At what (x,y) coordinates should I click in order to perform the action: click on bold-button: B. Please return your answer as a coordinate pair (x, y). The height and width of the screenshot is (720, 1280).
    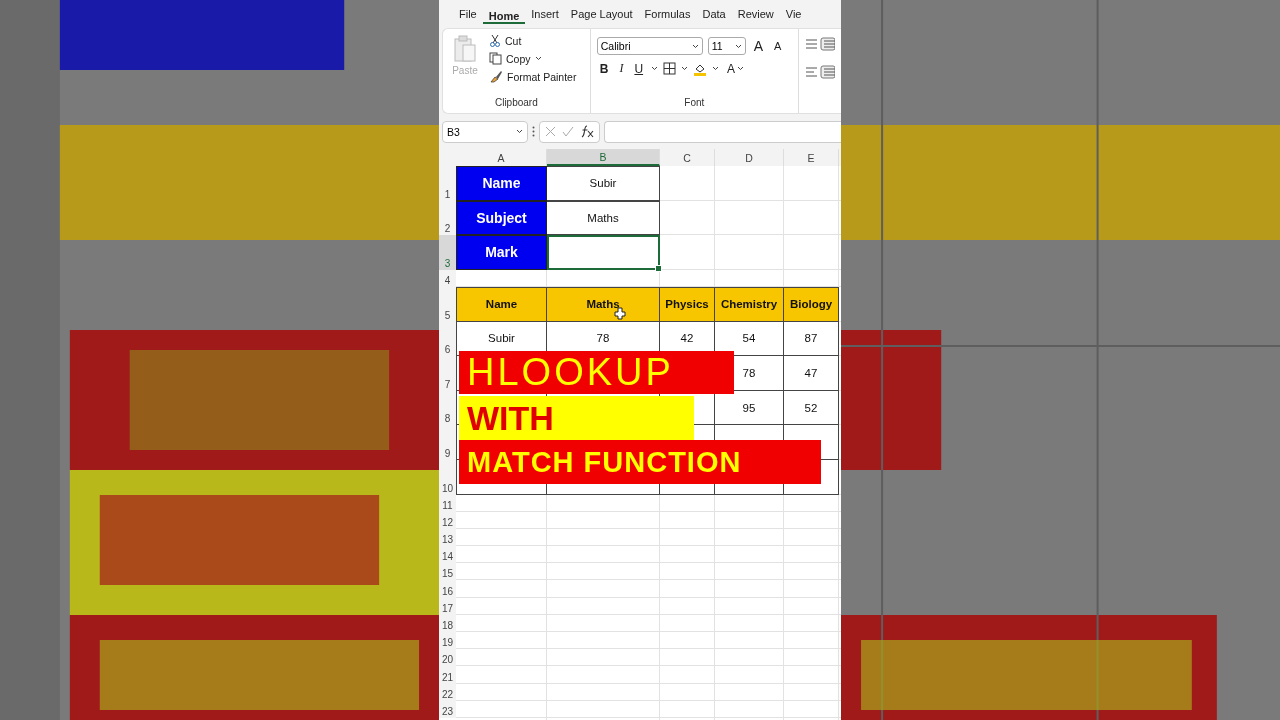
    Looking at the image, I should click on (604, 68).